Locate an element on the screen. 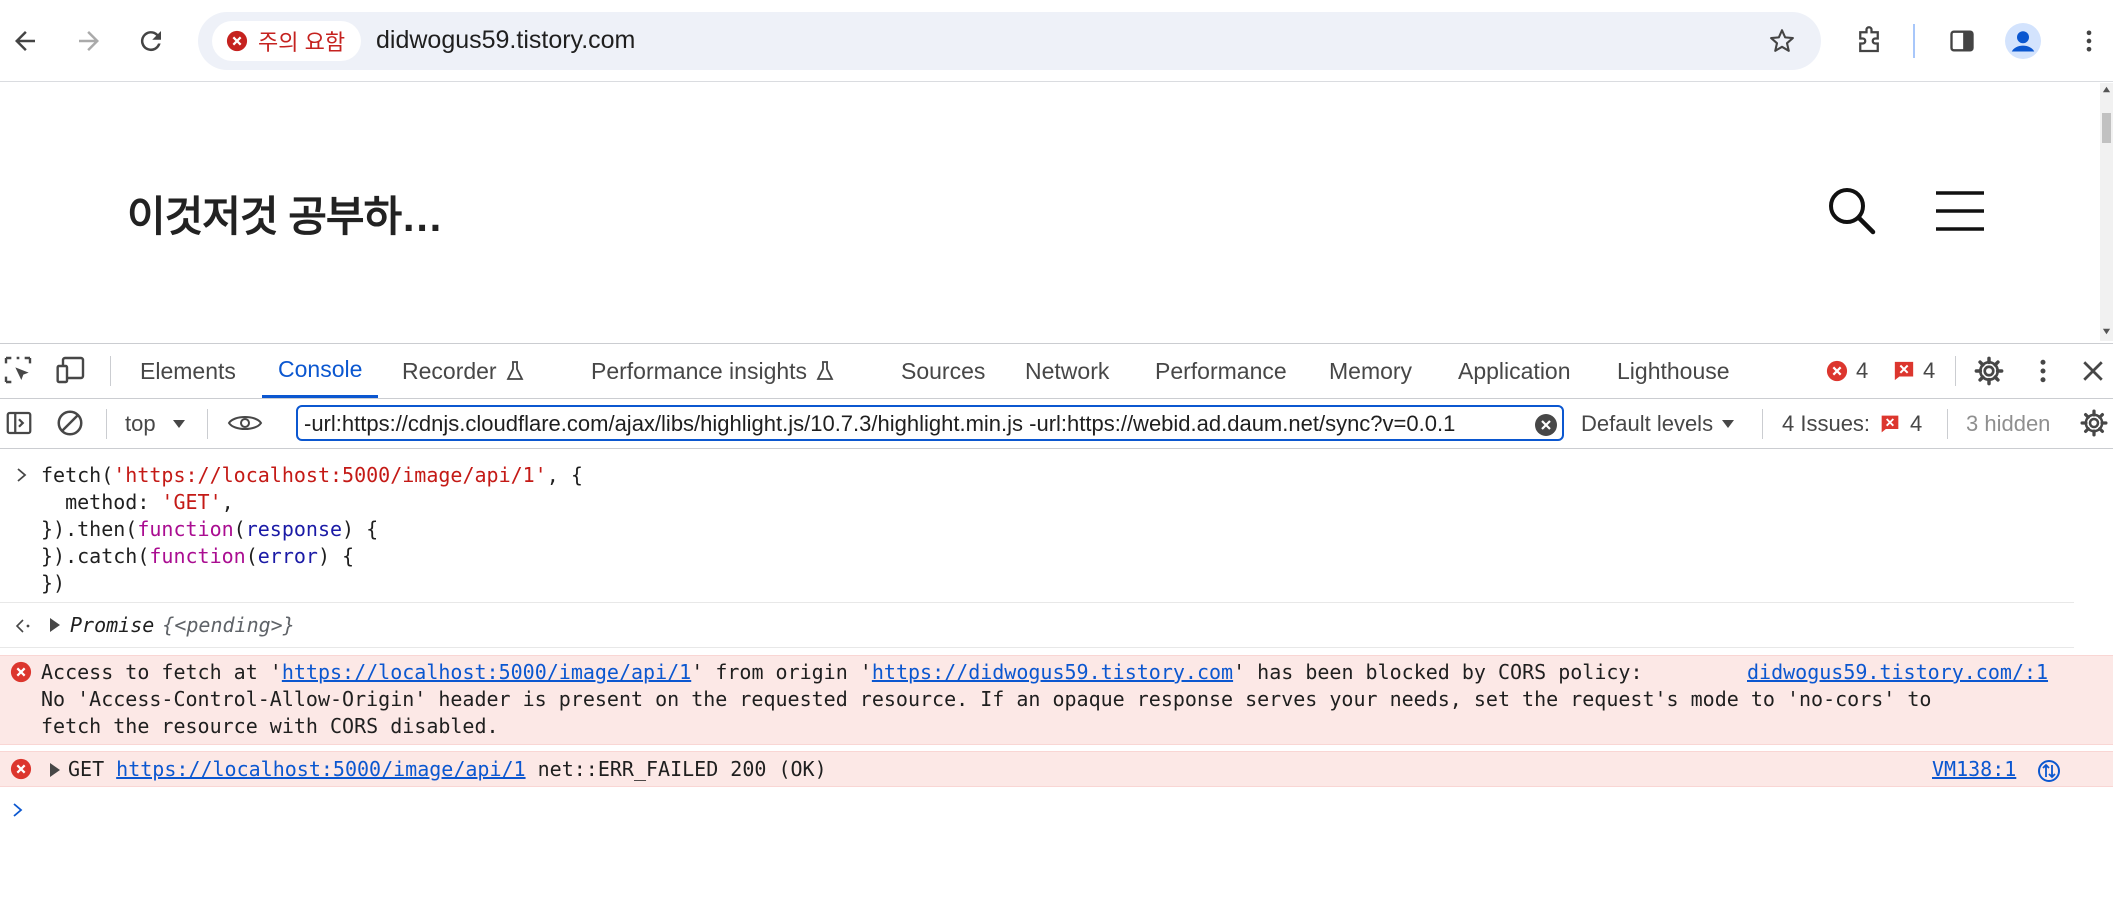 Image resolution: width=2113 pixels, height=922 pixels. arrow-right-icon is located at coordinates (89, 41).